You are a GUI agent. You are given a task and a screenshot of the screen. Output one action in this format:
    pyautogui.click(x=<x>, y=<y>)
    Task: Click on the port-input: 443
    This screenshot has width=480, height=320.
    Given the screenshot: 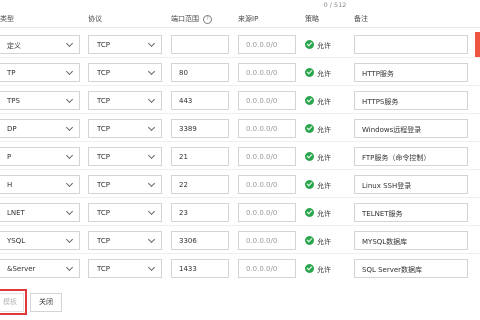 What is the action you would take?
    pyautogui.click(x=200, y=100)
    